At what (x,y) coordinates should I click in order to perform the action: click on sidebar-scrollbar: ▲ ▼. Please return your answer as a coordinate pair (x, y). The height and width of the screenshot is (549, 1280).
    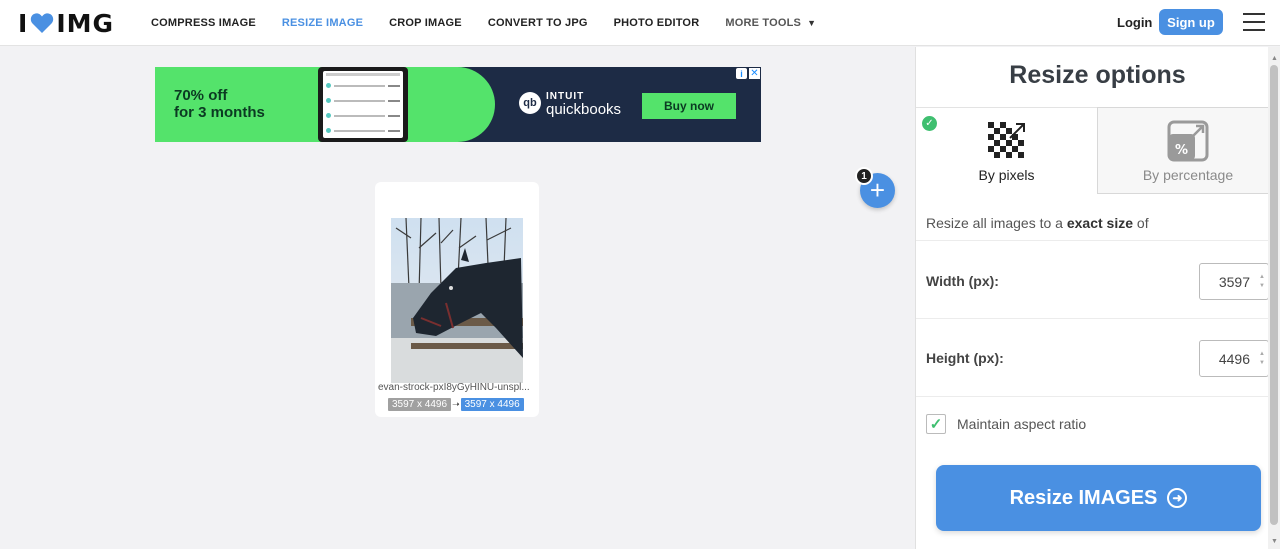
    Looking at the image, I should click on (1274, 298).